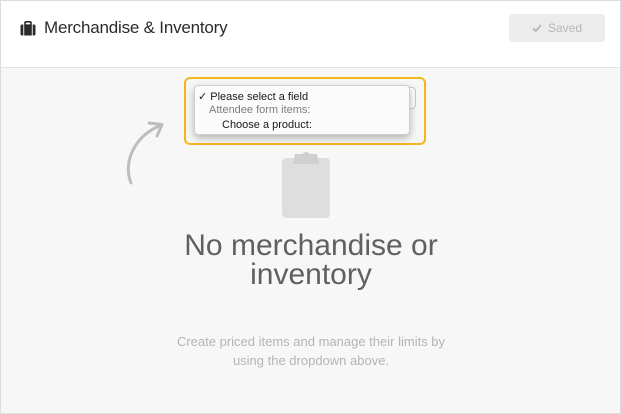 The height and width of the screenshot is (414, 621). Describe the element at coordinates (136, 27) in the screenshot. I see `page-title: Merchandise & Inventory` at that location.